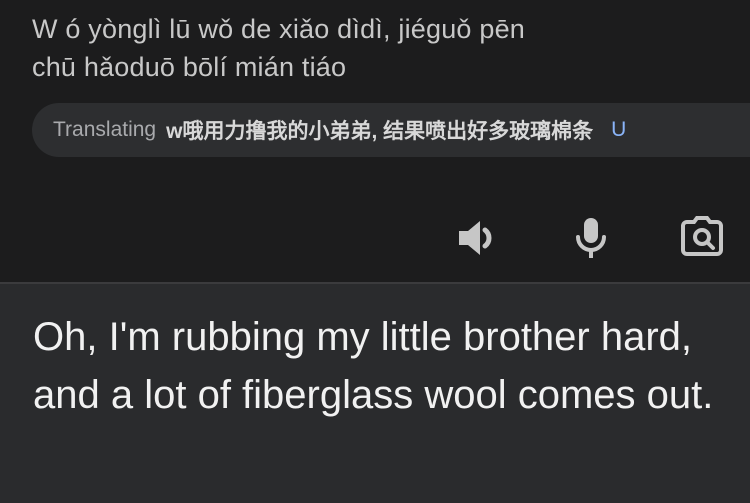  Describe the element at coordinates (189, 67) in the screenshot. I see `pinyin-line-2: chū hǎoduō bōlí mián tiáo` at that location.